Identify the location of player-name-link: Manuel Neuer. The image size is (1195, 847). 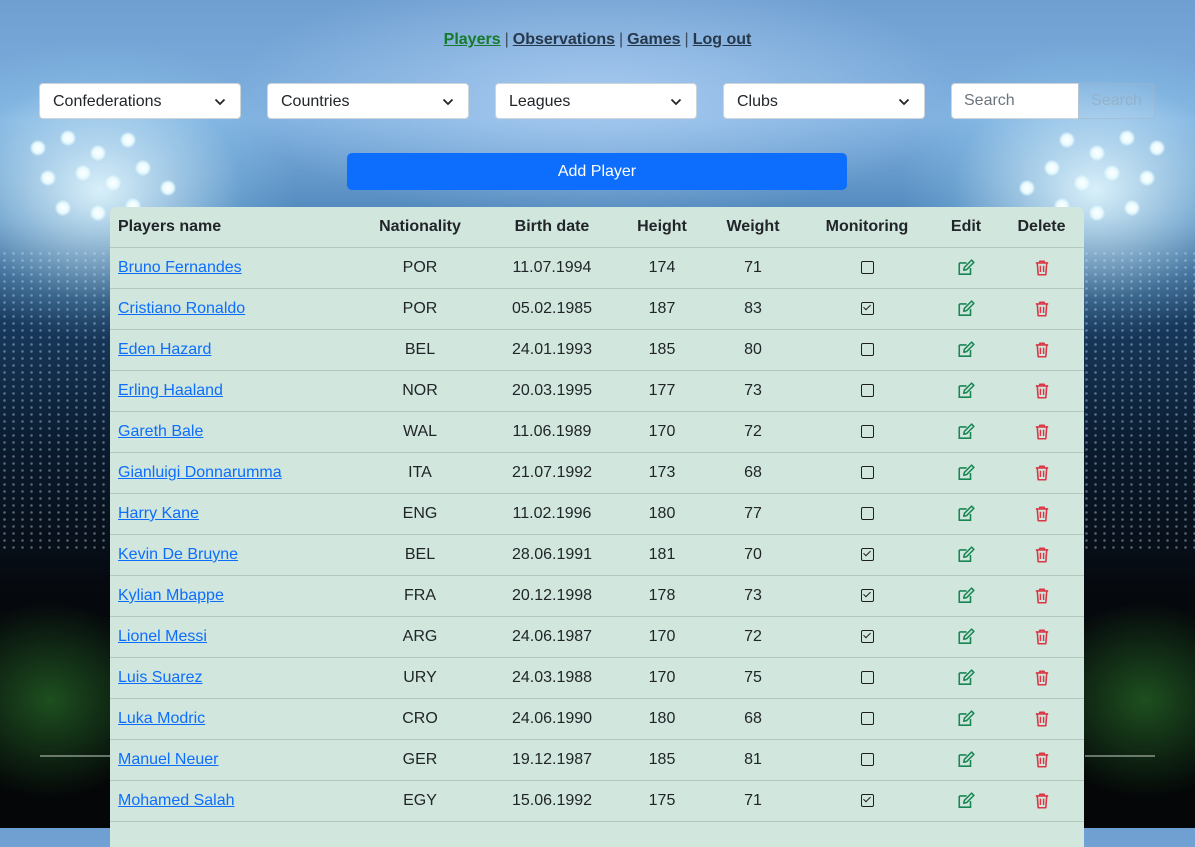
(168, 759).